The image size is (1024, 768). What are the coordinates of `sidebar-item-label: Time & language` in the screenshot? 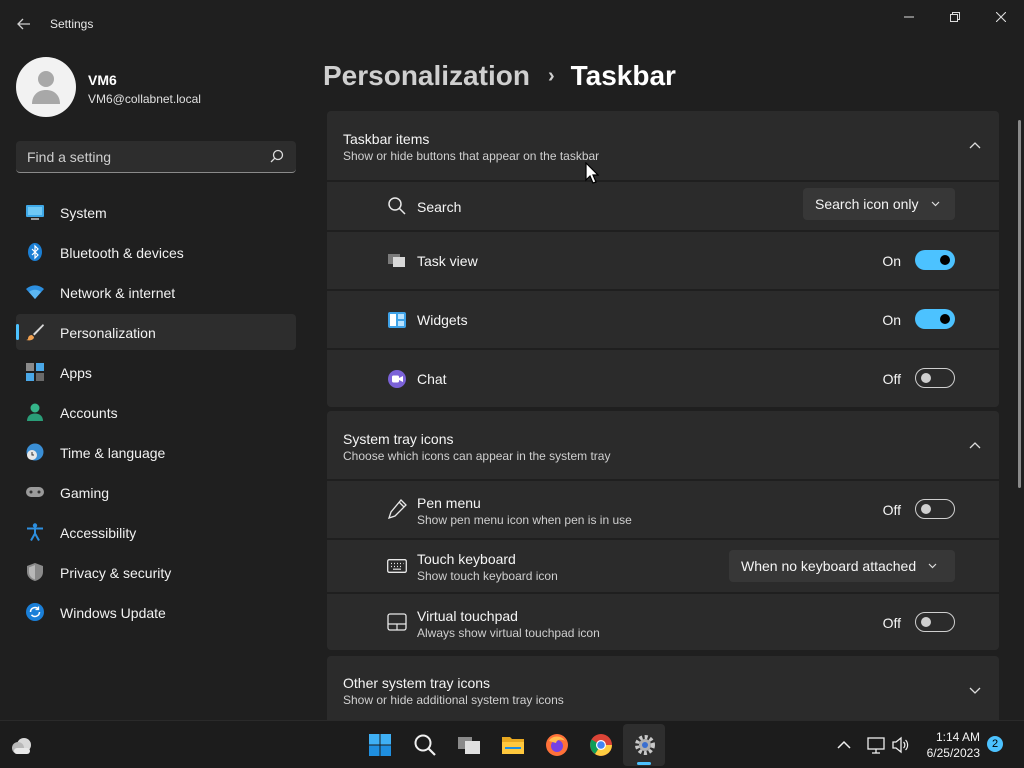 It's located at (113, 453).